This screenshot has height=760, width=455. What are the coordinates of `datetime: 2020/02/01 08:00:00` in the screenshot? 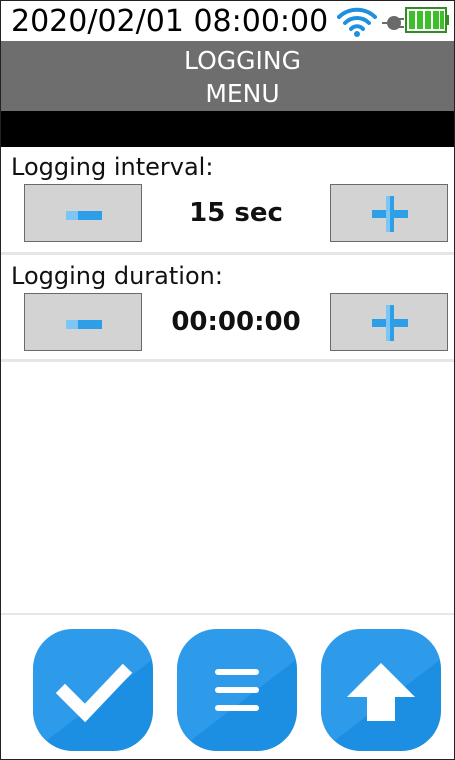 It's located at (170, 21).